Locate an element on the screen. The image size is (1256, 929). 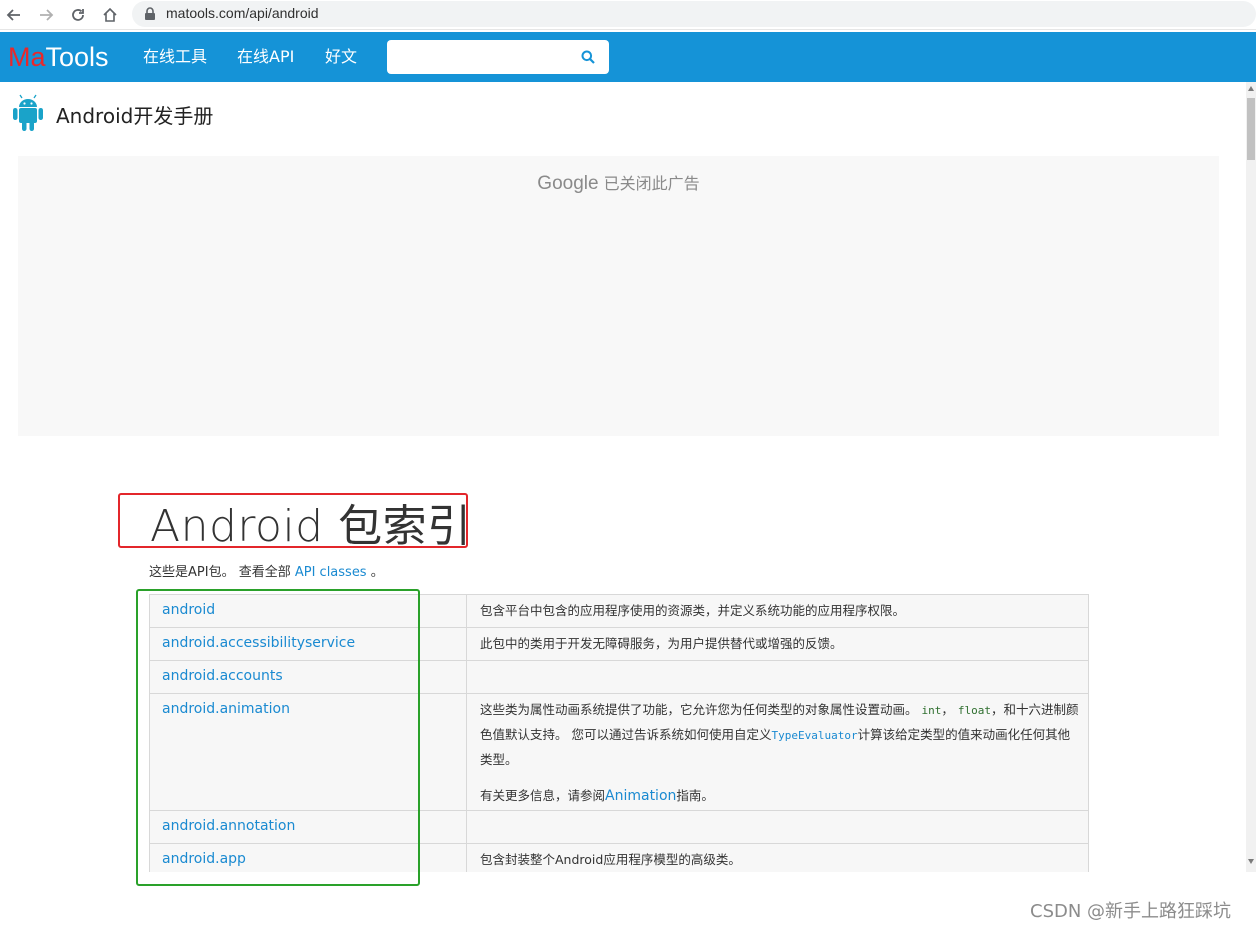
reload-icon is located at coordinates (78, 15).